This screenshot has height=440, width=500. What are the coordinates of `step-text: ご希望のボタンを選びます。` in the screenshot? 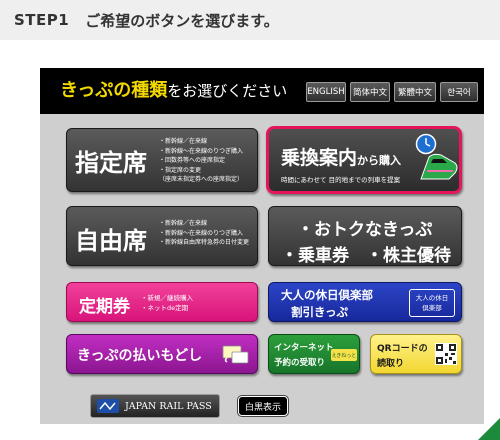 It's located at (182, 20).